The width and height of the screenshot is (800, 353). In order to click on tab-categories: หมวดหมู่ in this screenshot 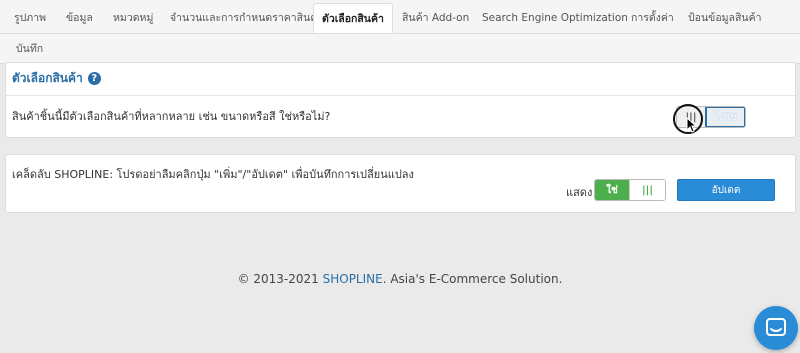, I will do `click(133, 18)`.